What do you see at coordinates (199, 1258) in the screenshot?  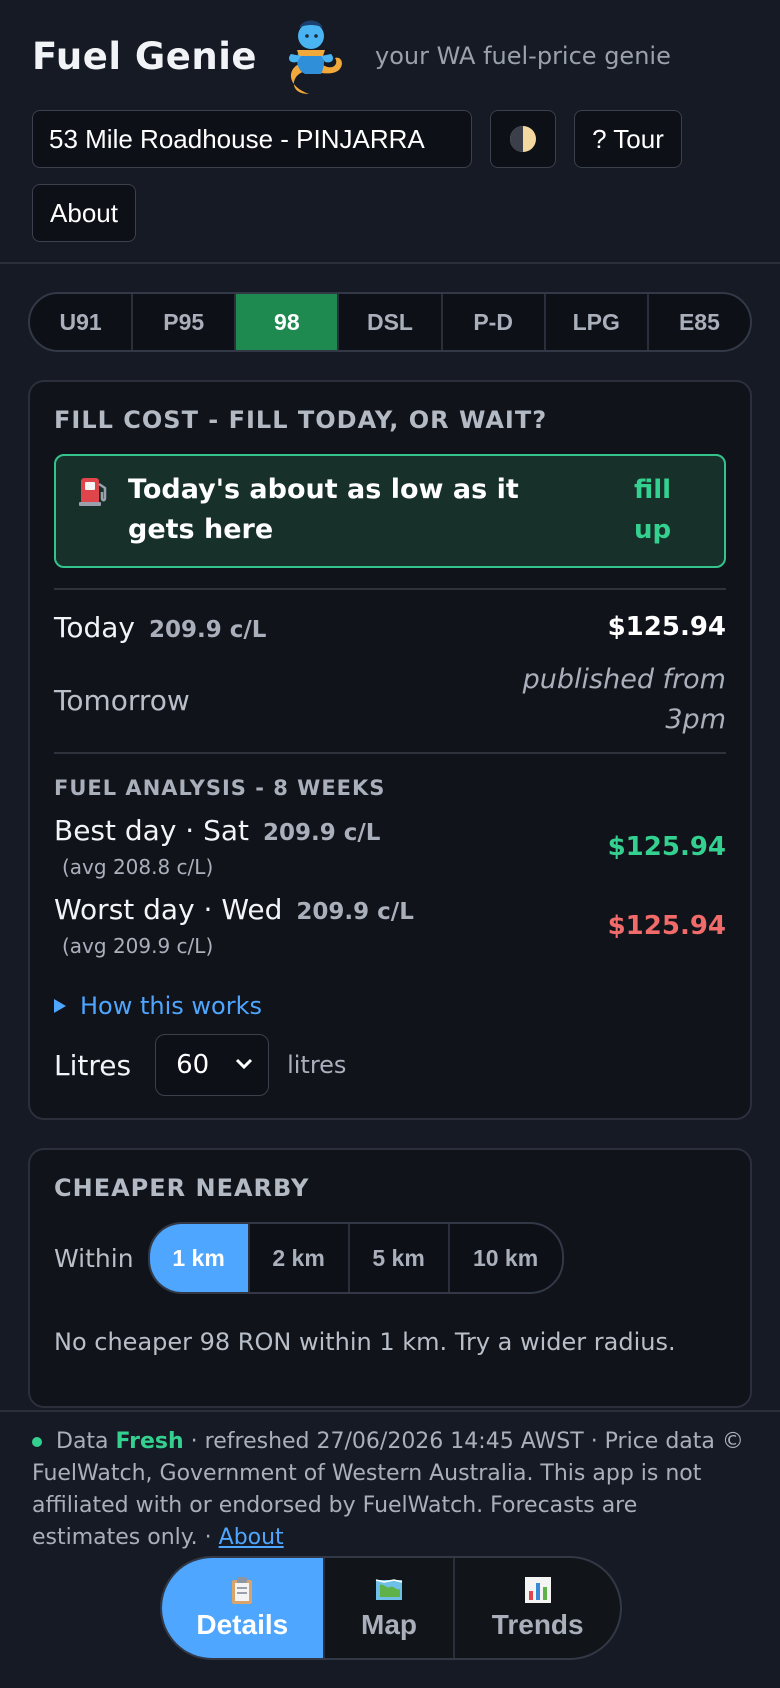 I see `radius-1km-button: 1 km` at bounding box center [199, 1258].